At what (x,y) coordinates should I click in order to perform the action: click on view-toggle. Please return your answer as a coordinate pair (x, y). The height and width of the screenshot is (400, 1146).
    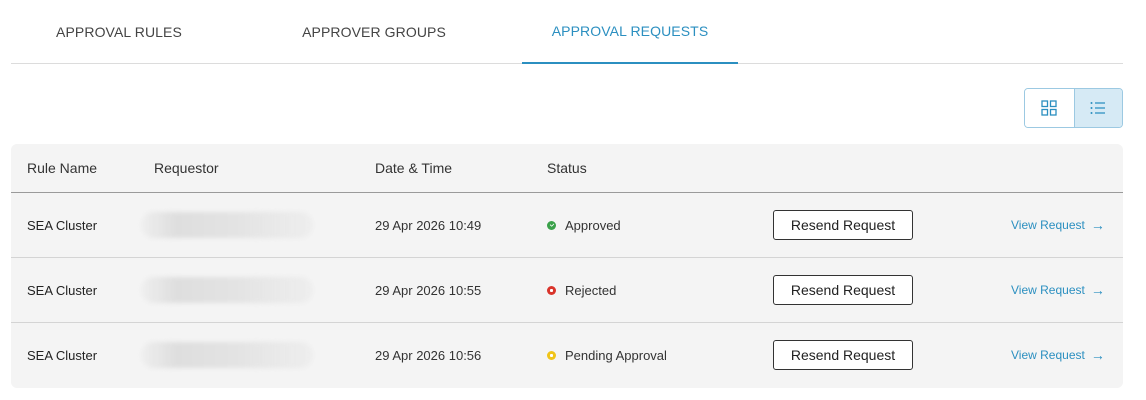
    Looking at the image, I should click on (1073, 108).